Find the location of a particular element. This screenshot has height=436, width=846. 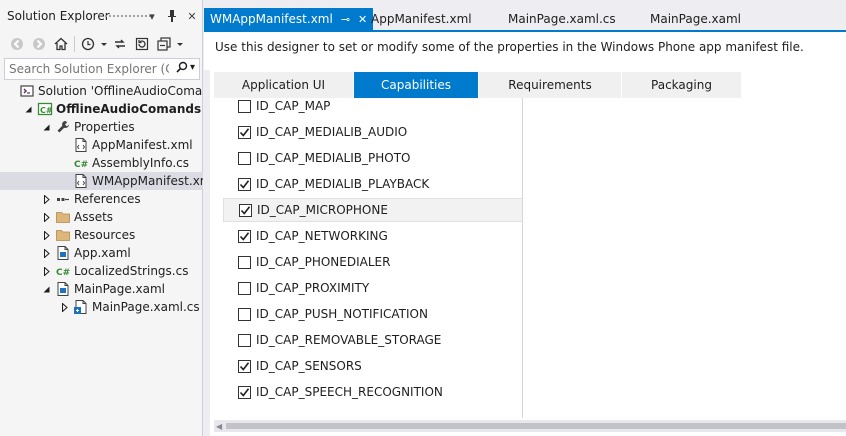

home-icon is located at coordinates (61, 44).